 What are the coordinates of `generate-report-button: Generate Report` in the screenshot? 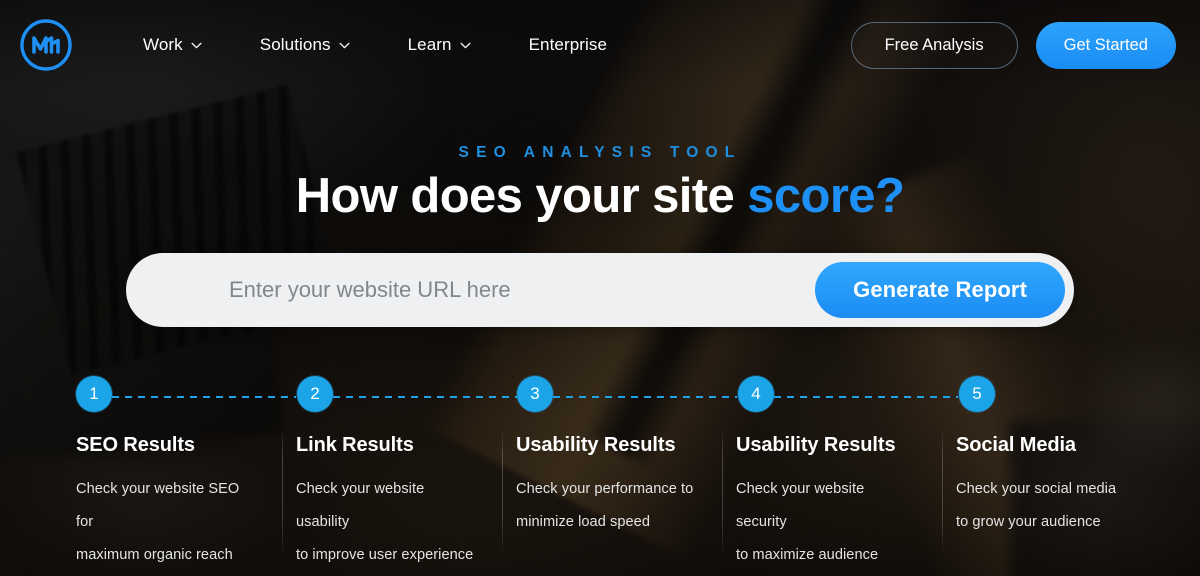 It's located at (940, 289).